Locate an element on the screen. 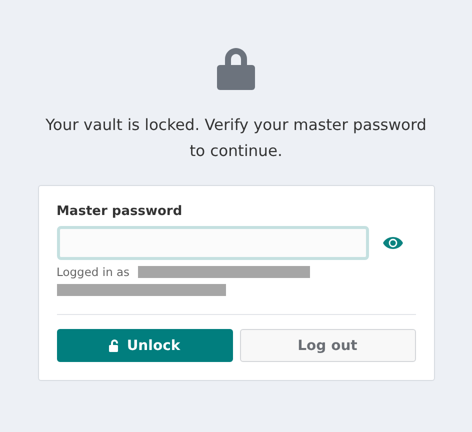 This screenshot has width=472, height=432. log-out-button: Log out is located at coordinates (328, 345).